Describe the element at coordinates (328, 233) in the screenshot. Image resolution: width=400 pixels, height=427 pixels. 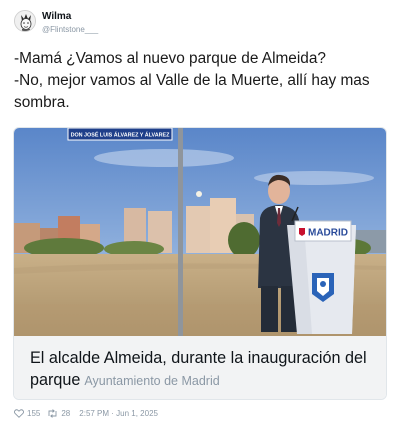
I see `podium-label: MADRID` at that location.